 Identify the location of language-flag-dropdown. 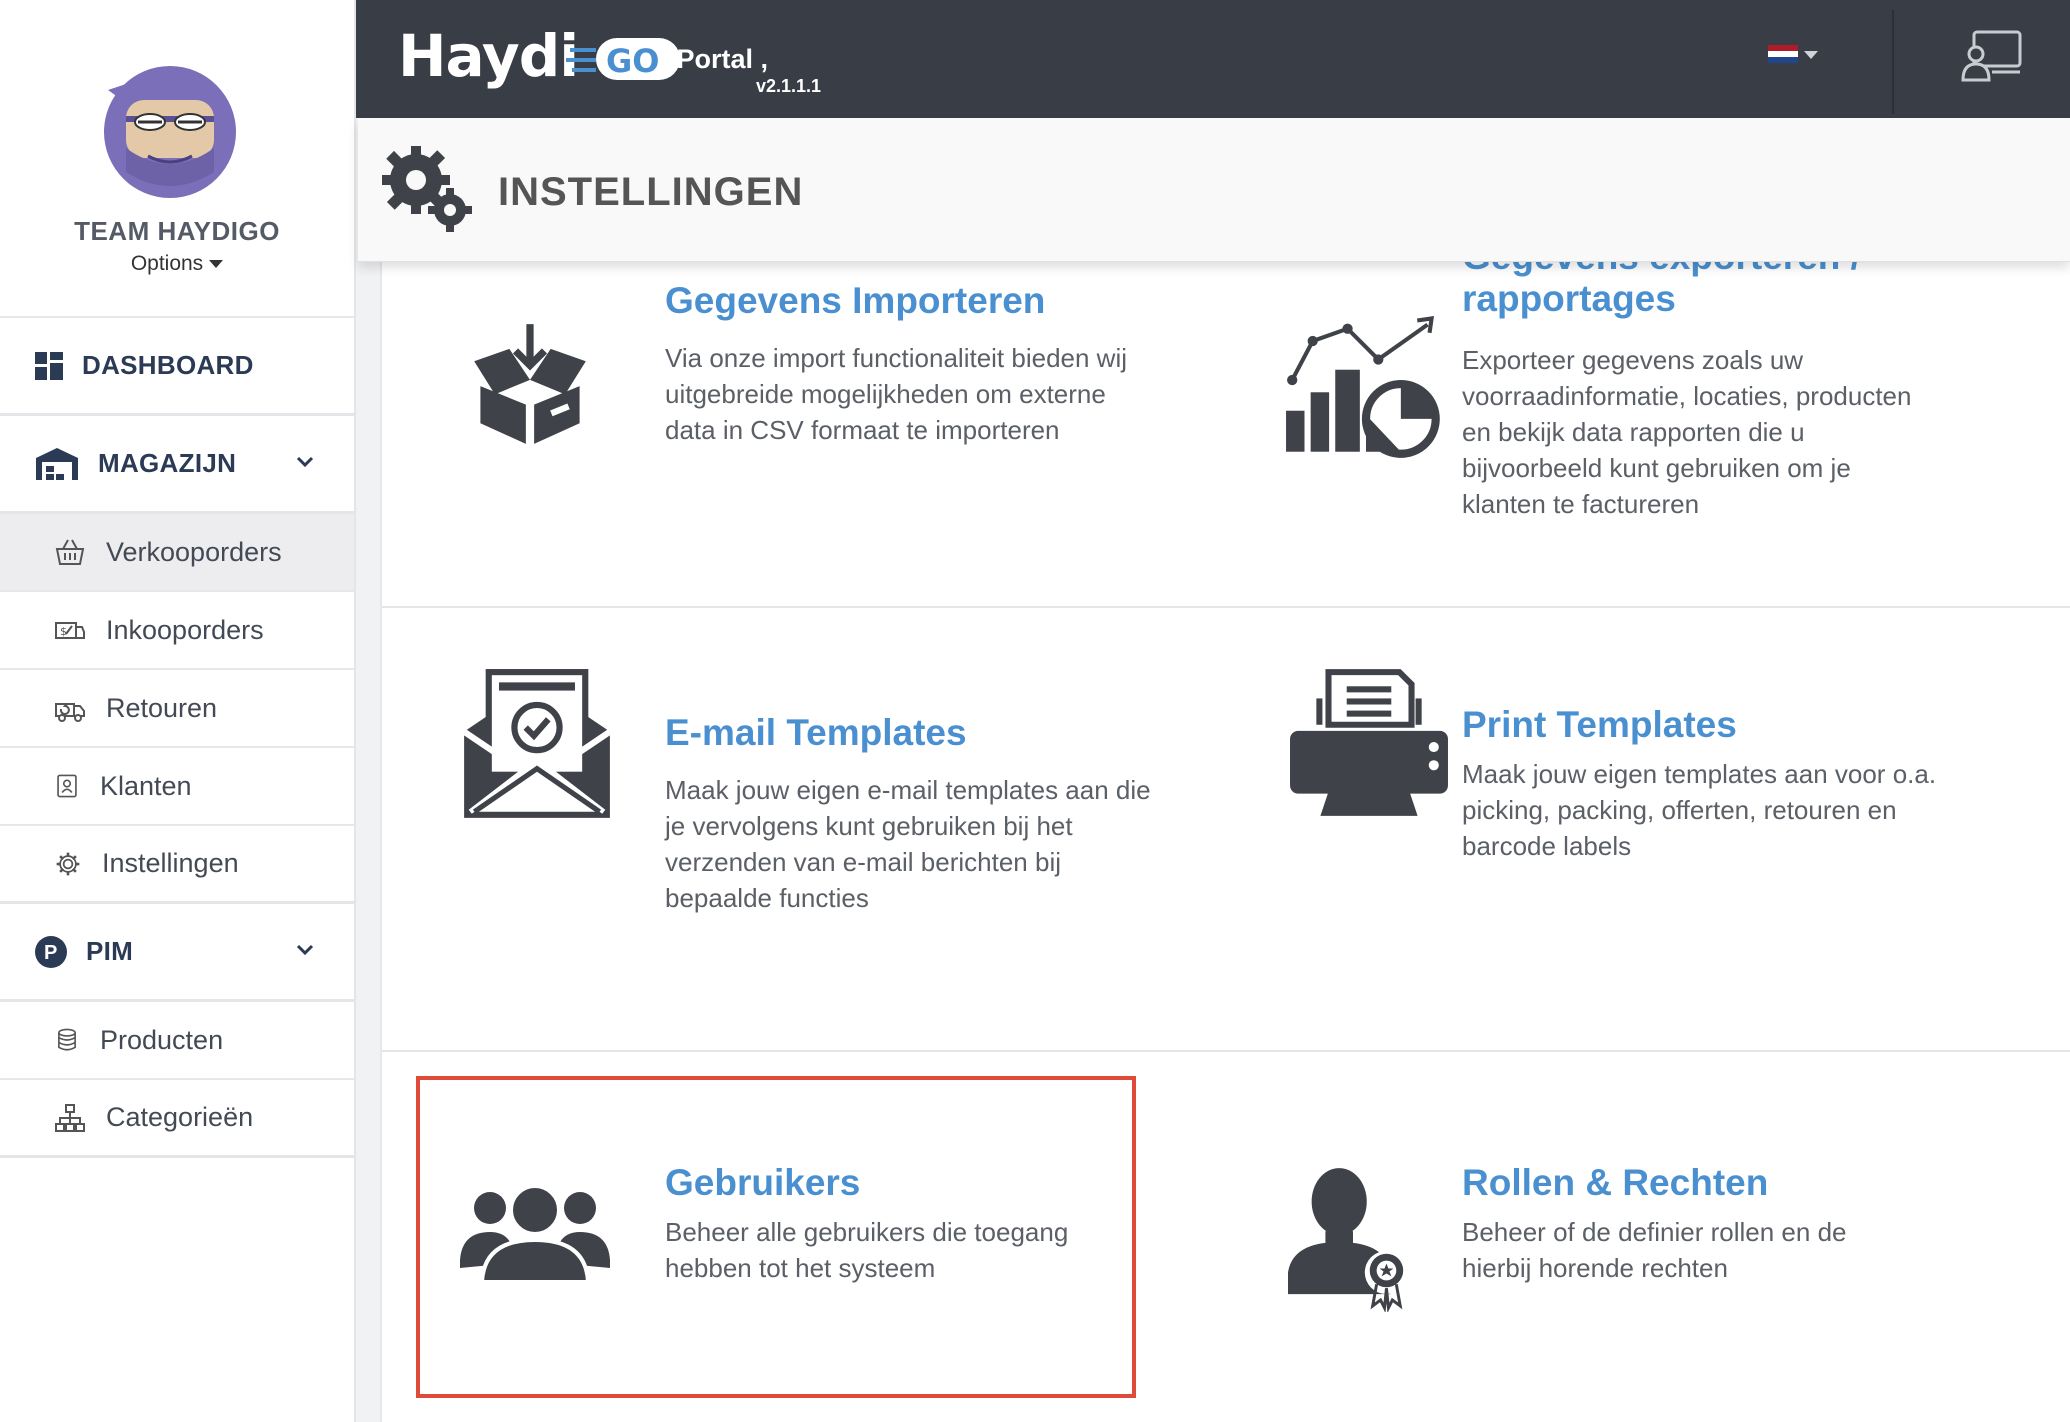
(1795, 55).